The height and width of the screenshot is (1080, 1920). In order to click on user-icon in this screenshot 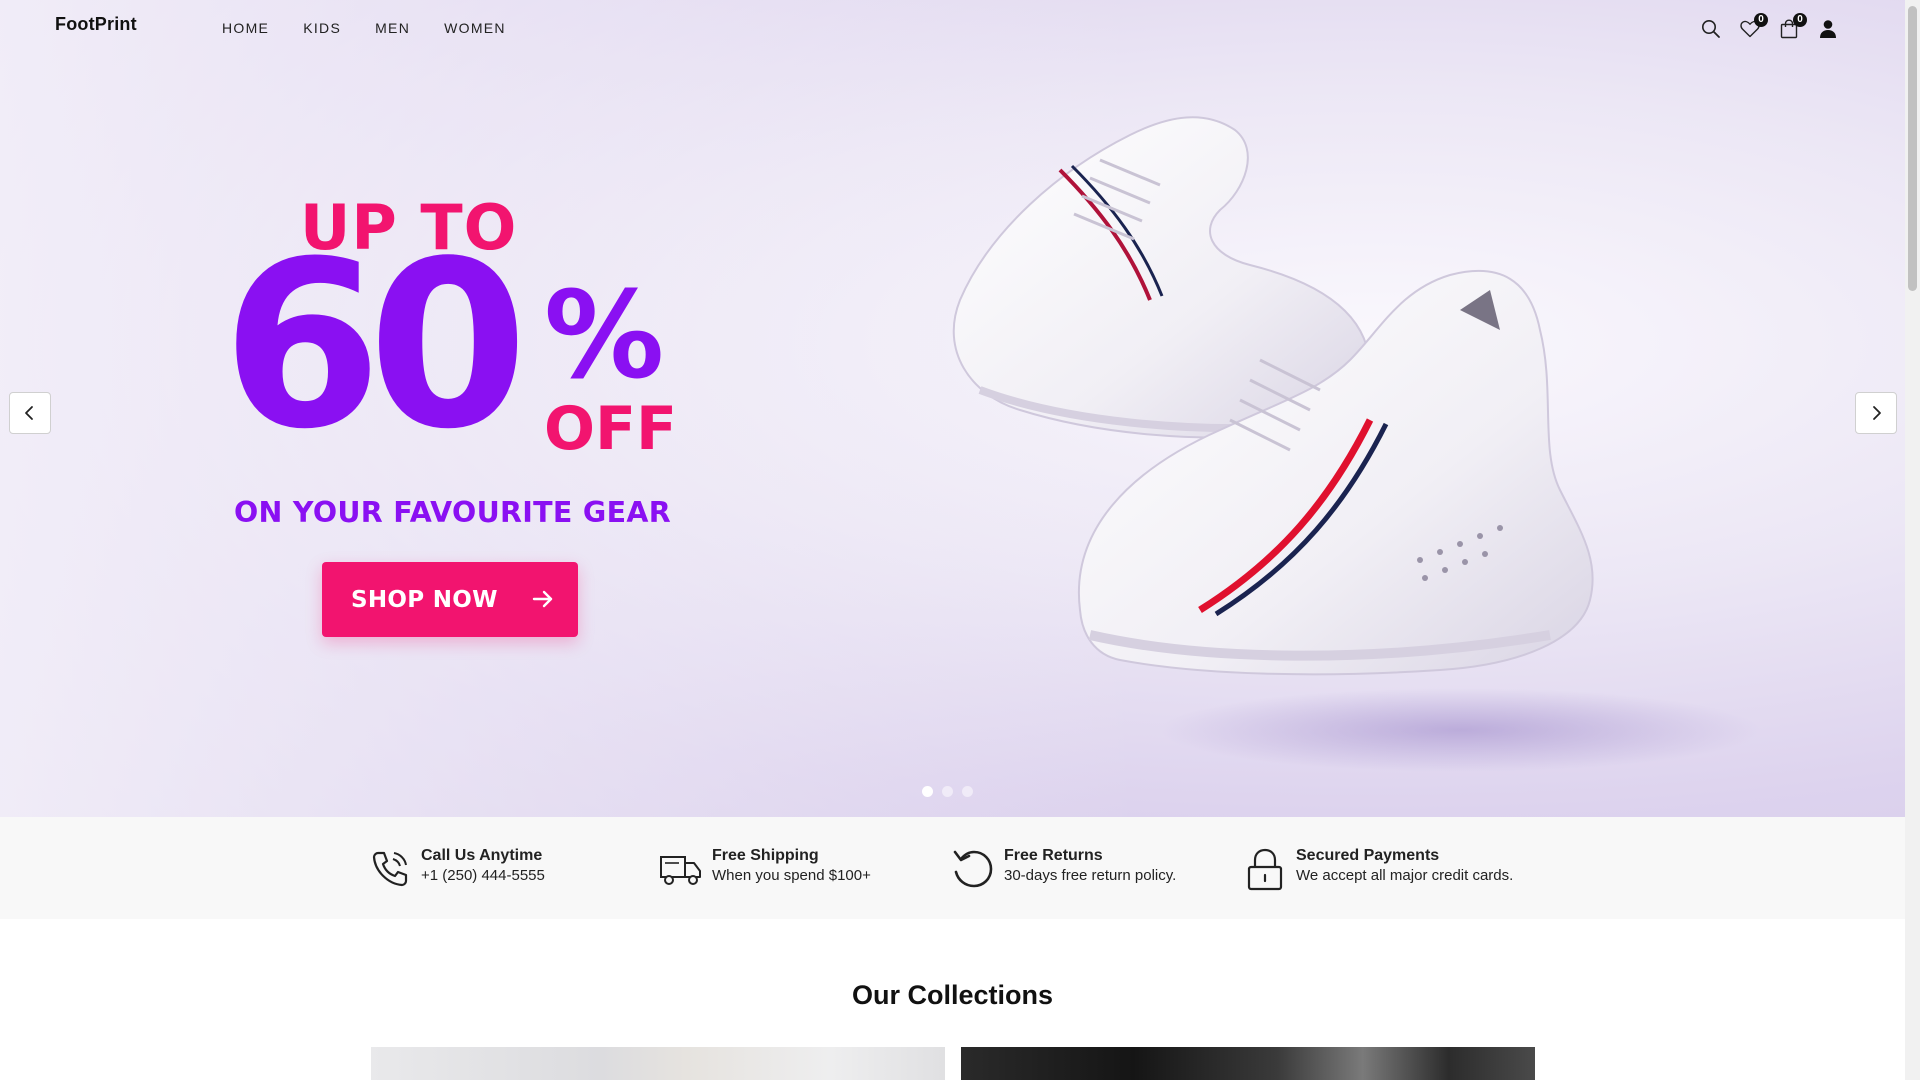, I will do `click(1828, 29)`.